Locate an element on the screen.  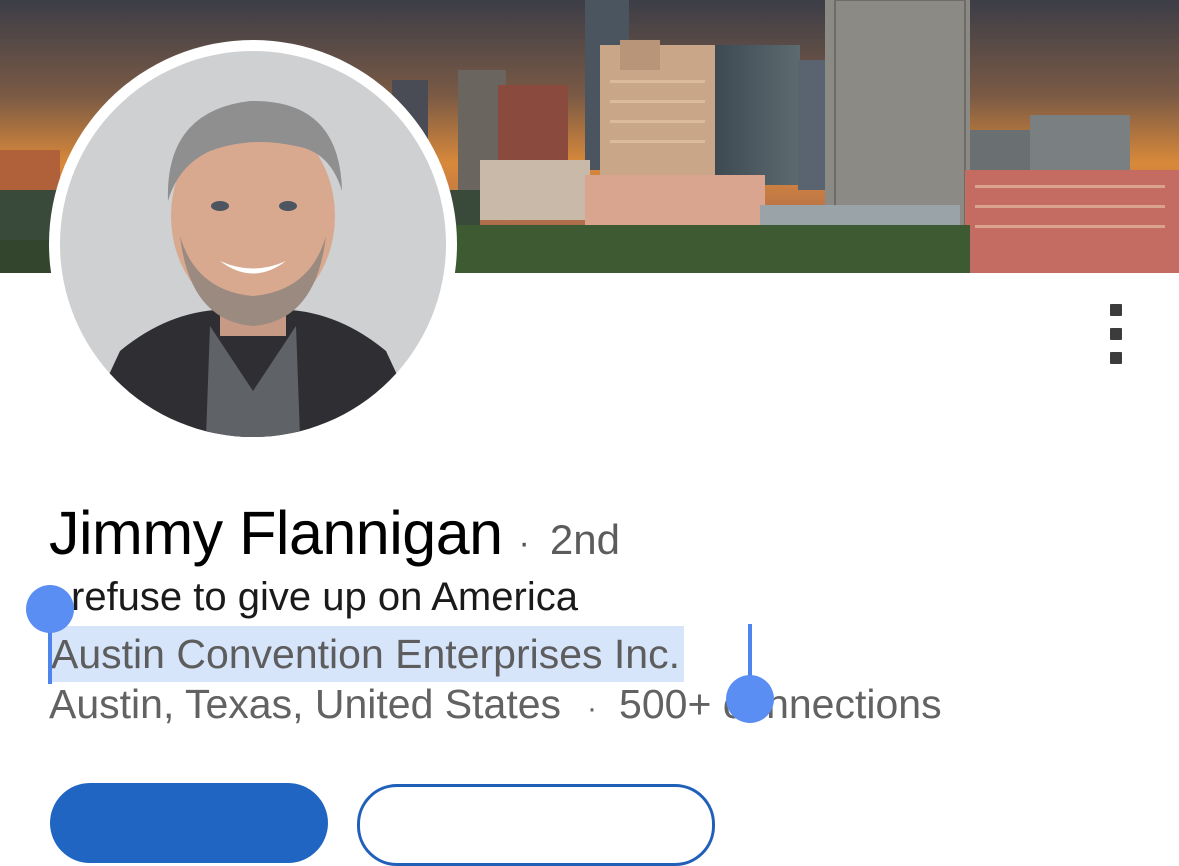
more-vertical-icon is located at coordinates (1116, 334).